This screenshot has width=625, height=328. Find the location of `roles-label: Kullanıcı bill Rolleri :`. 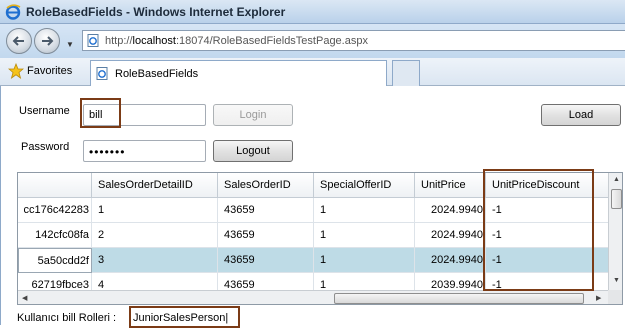

roles-label: Kullanıcı bill Rolleri : is located at coordinates (67, 318).